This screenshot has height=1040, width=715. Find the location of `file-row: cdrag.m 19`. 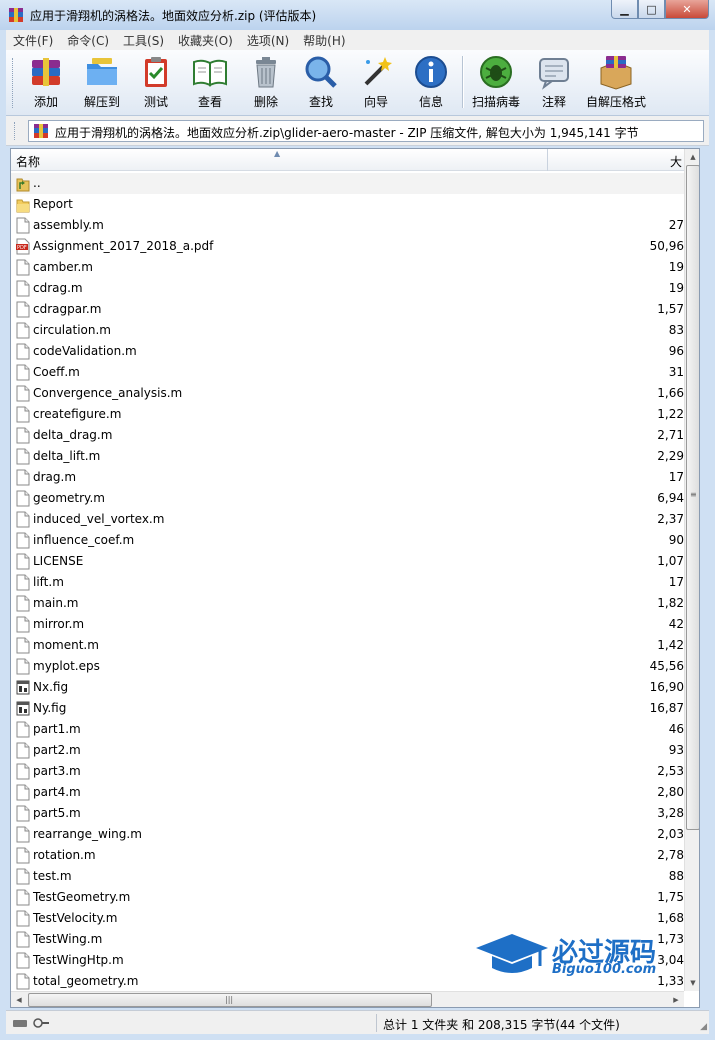

file-row: cdrag.m 19 is located at coordinates (347, 288).